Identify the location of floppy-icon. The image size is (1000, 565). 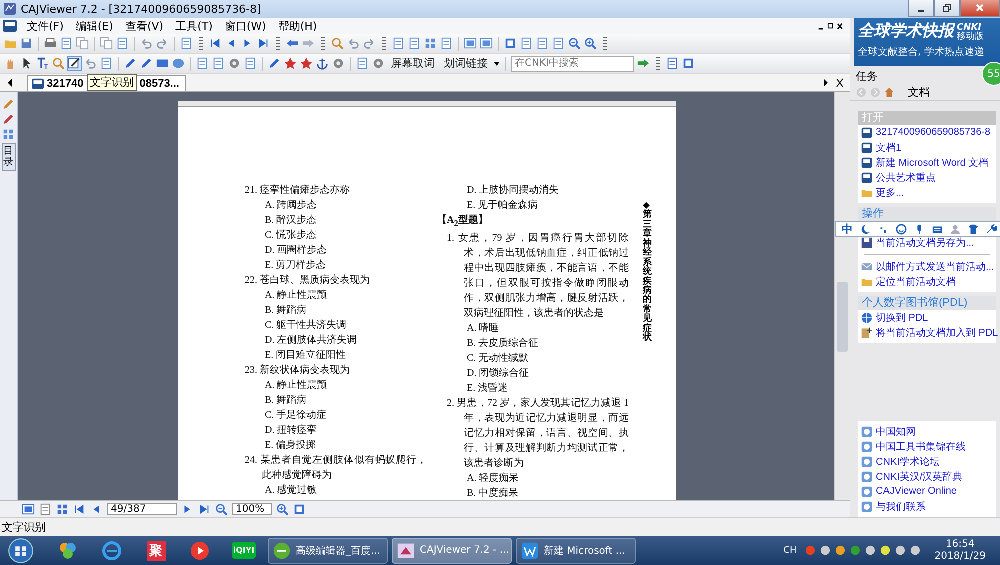
(26, 43).